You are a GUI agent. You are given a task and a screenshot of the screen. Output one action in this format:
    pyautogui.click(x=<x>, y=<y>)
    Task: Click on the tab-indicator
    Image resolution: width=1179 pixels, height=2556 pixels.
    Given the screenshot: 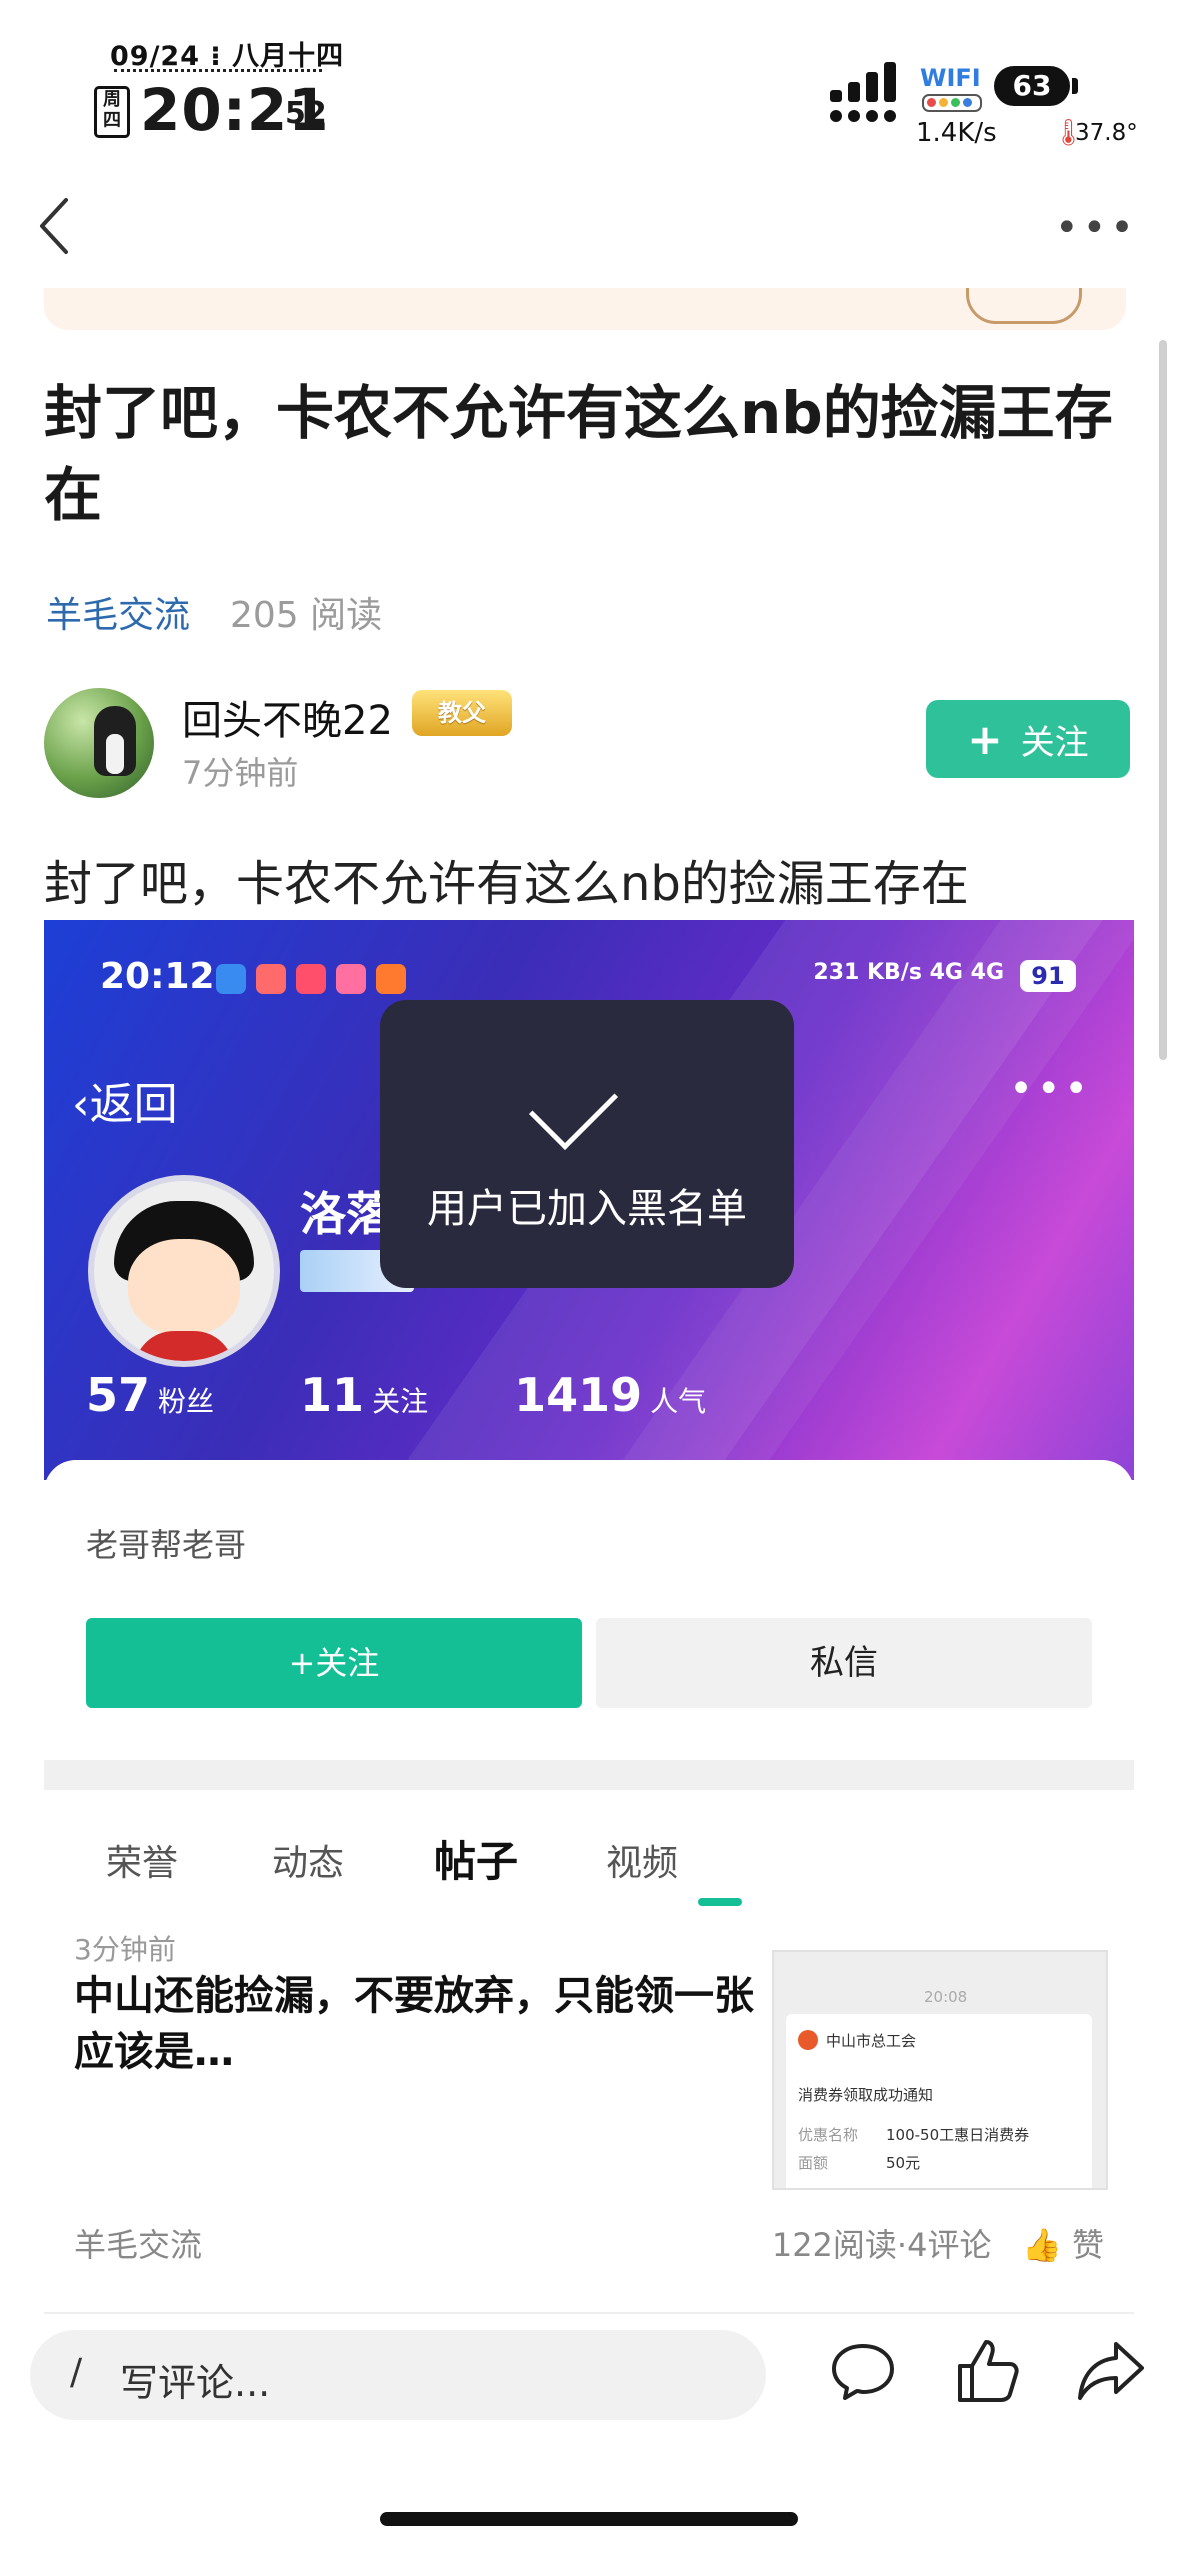 What is the action you would take?
    pyautogui.click(x=720, y=1902)
    